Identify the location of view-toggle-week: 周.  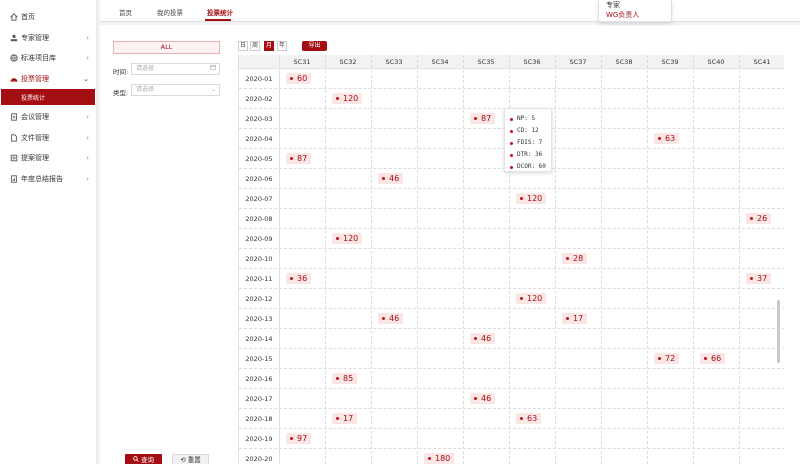
(255, 46).